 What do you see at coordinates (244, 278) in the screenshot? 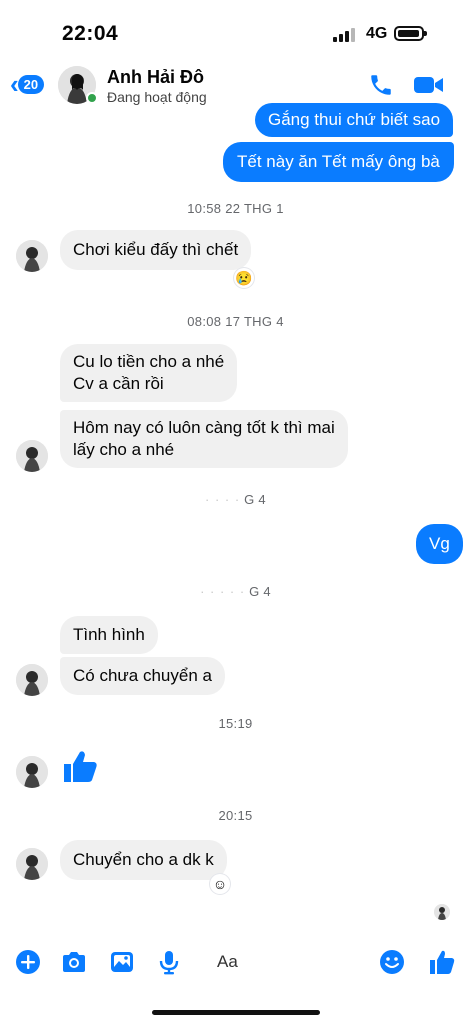
I see `sad-reaction-icon: 😢` at bounding box center [244, 278].